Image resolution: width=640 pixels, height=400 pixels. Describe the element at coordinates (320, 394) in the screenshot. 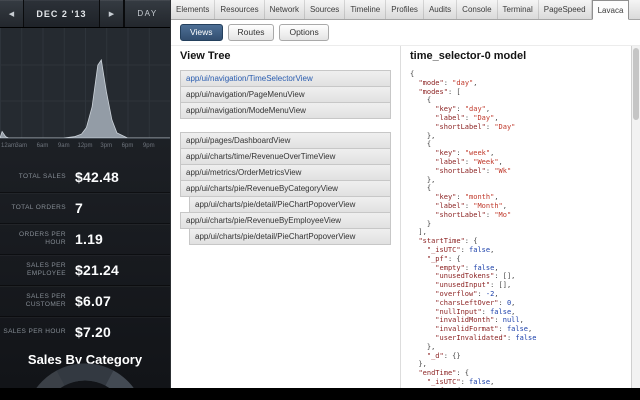

I see `bottom-black-bar` at that location.